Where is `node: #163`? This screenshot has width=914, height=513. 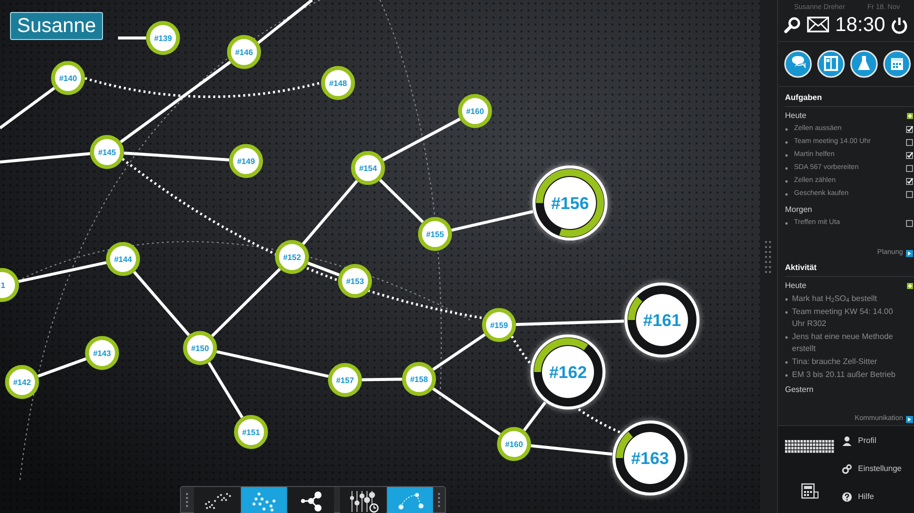
node: #163 is located at coordinates (650, 458).